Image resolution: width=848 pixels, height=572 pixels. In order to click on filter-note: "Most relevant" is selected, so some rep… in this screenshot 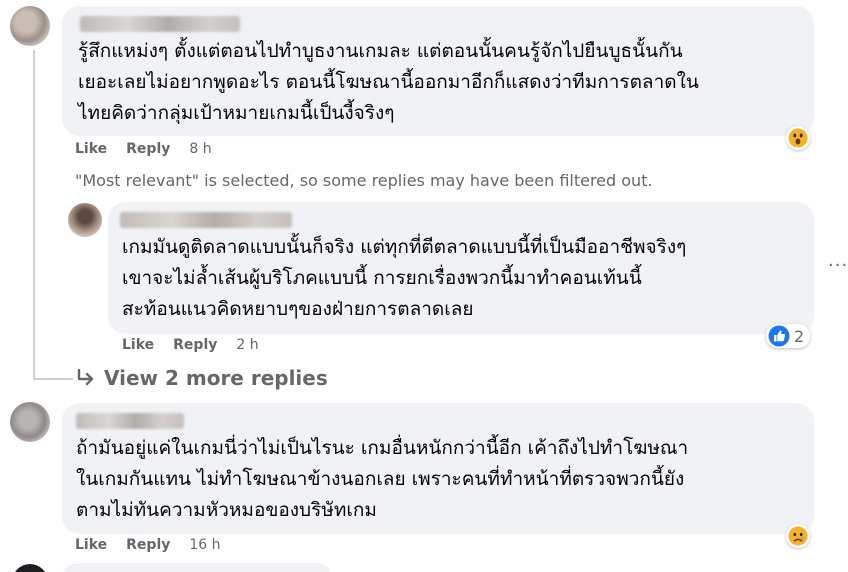, I will do `click(364, 180)`.